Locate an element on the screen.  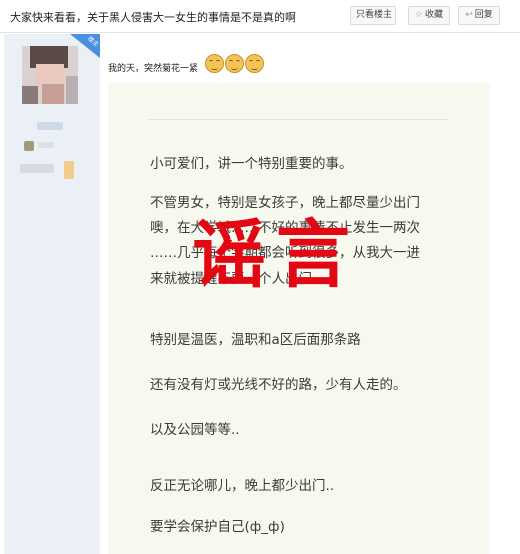
level-icon is located at coordinates (29, 146).